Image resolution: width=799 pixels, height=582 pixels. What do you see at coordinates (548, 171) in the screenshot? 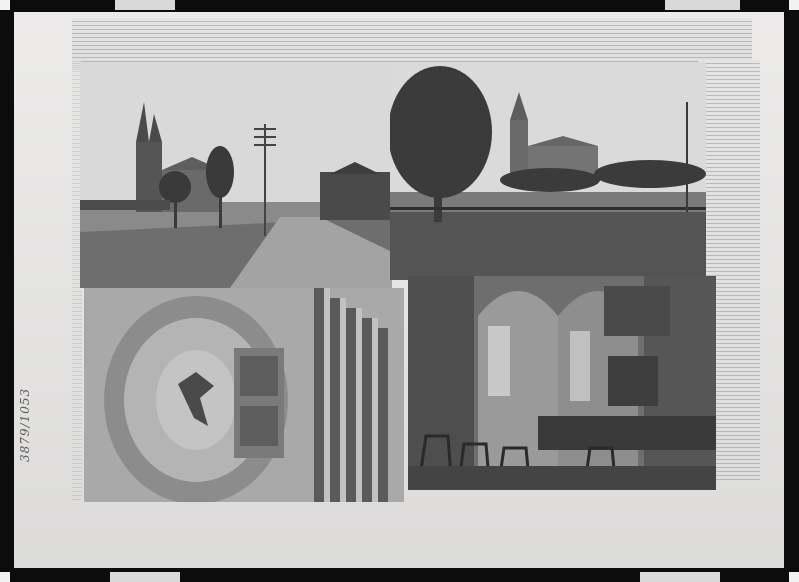
I see `photo-church-park` at bounding box center [548, 171].